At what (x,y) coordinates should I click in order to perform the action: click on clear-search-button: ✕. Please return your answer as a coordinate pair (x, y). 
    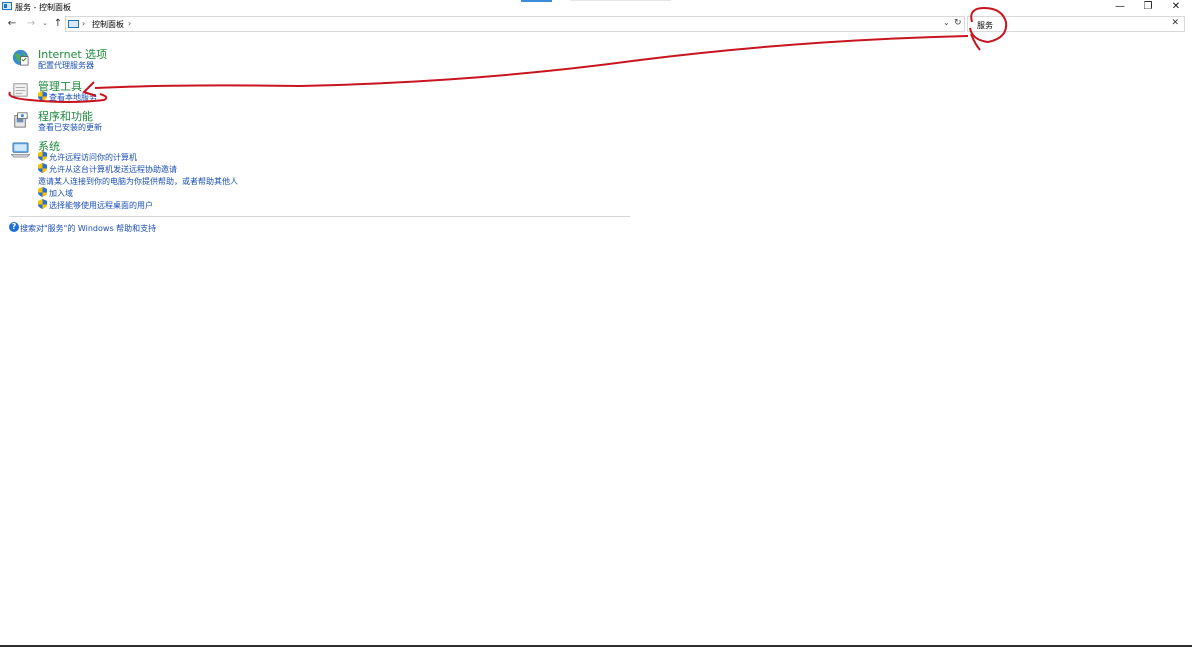
    Looking at the image, I should click on (1175, 23).